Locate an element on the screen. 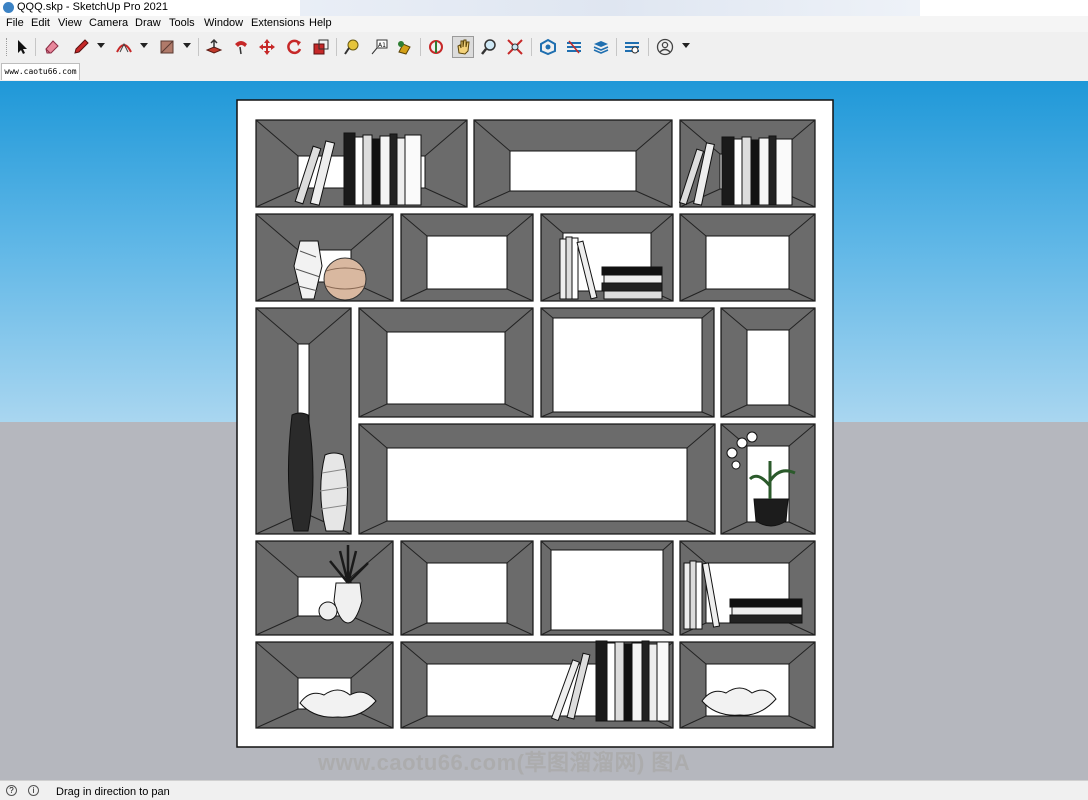  background-window-strip is located at coordinates (610, 8).